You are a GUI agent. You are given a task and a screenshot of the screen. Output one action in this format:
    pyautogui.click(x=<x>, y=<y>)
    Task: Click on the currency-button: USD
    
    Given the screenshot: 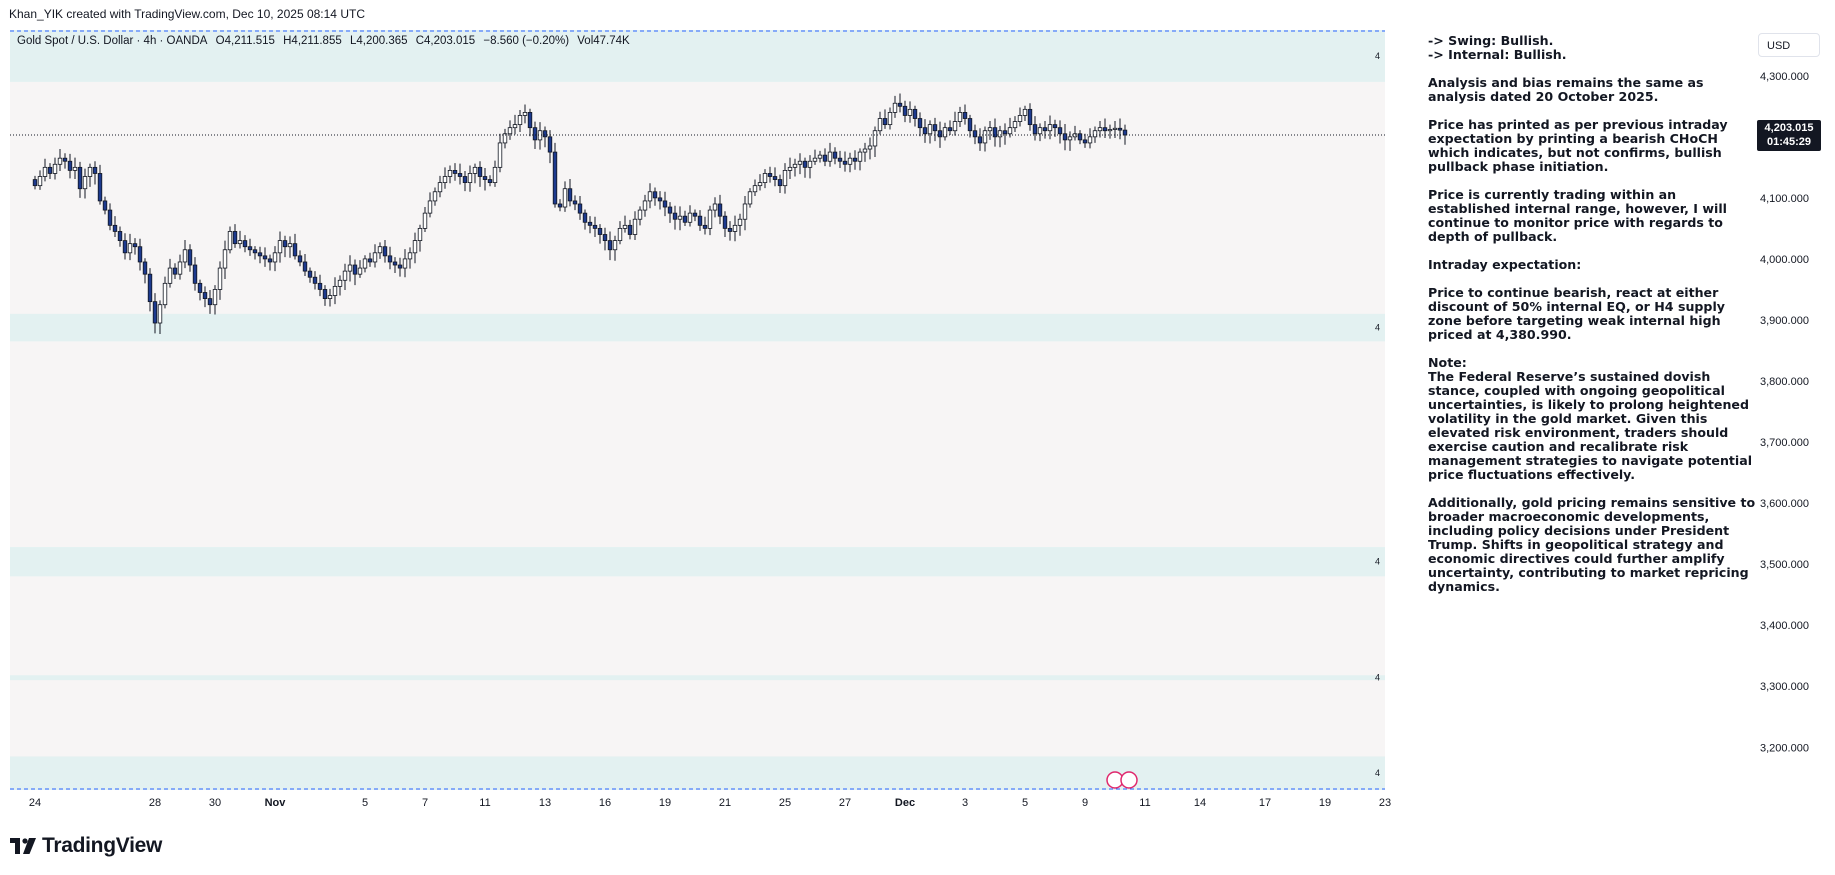 What is the action you would take?
    pyautogui.click(x=1789, y=45)
    